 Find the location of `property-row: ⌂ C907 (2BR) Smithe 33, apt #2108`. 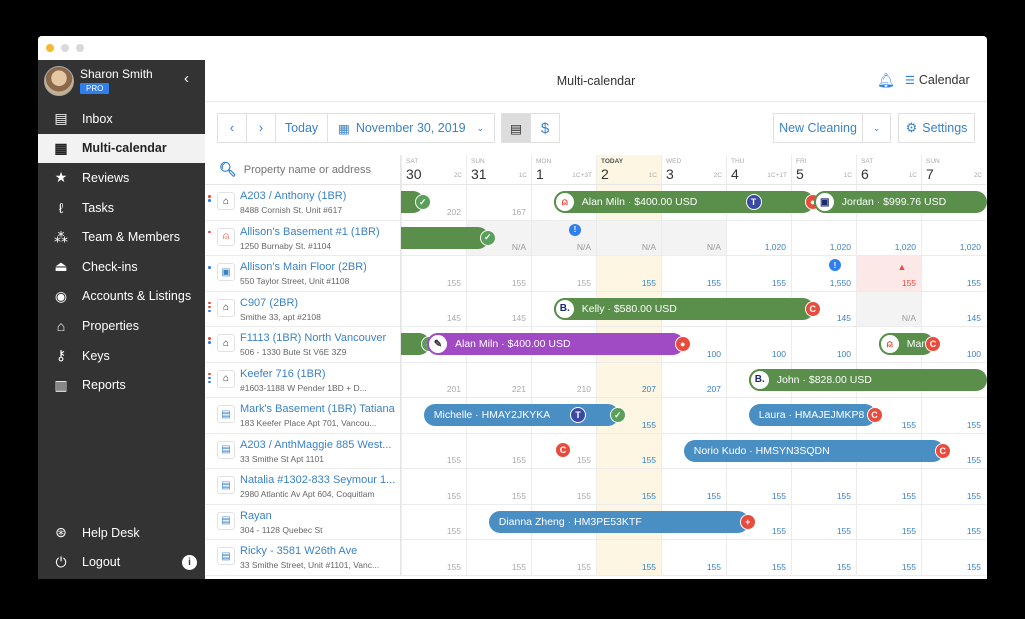

property-row: ⌂ C907 (2BR) Smithe 33, apt #2108 is located at coordinates (303, 309).